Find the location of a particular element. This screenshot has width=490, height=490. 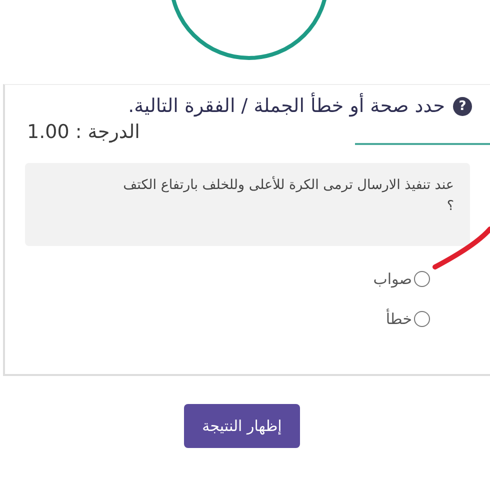

question-title: حدد صحة أو خطأ الجملة / الفقرة التالية. is located at coordinates (286, 106).